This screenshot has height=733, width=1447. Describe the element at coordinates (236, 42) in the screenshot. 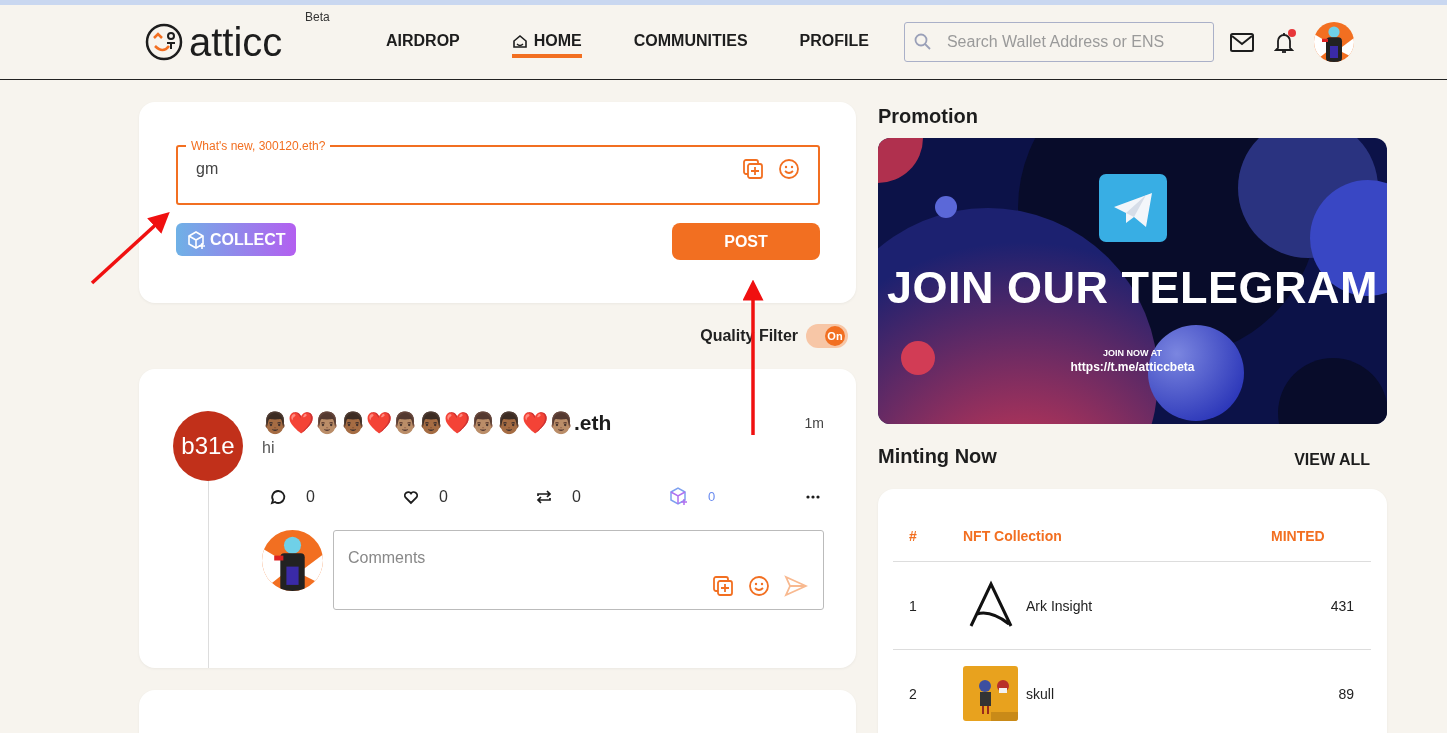

I see `logo-wordmark: atticc` at that location.